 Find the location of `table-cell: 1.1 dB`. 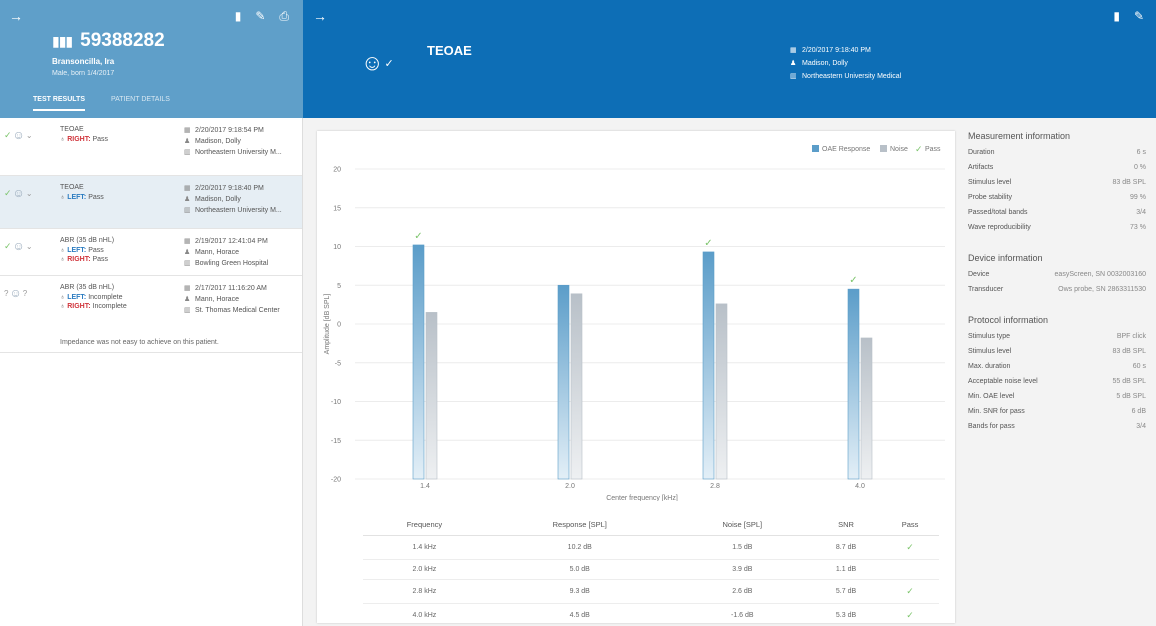

table-cell: 1.1 dB is located at coordinates (846, 569).